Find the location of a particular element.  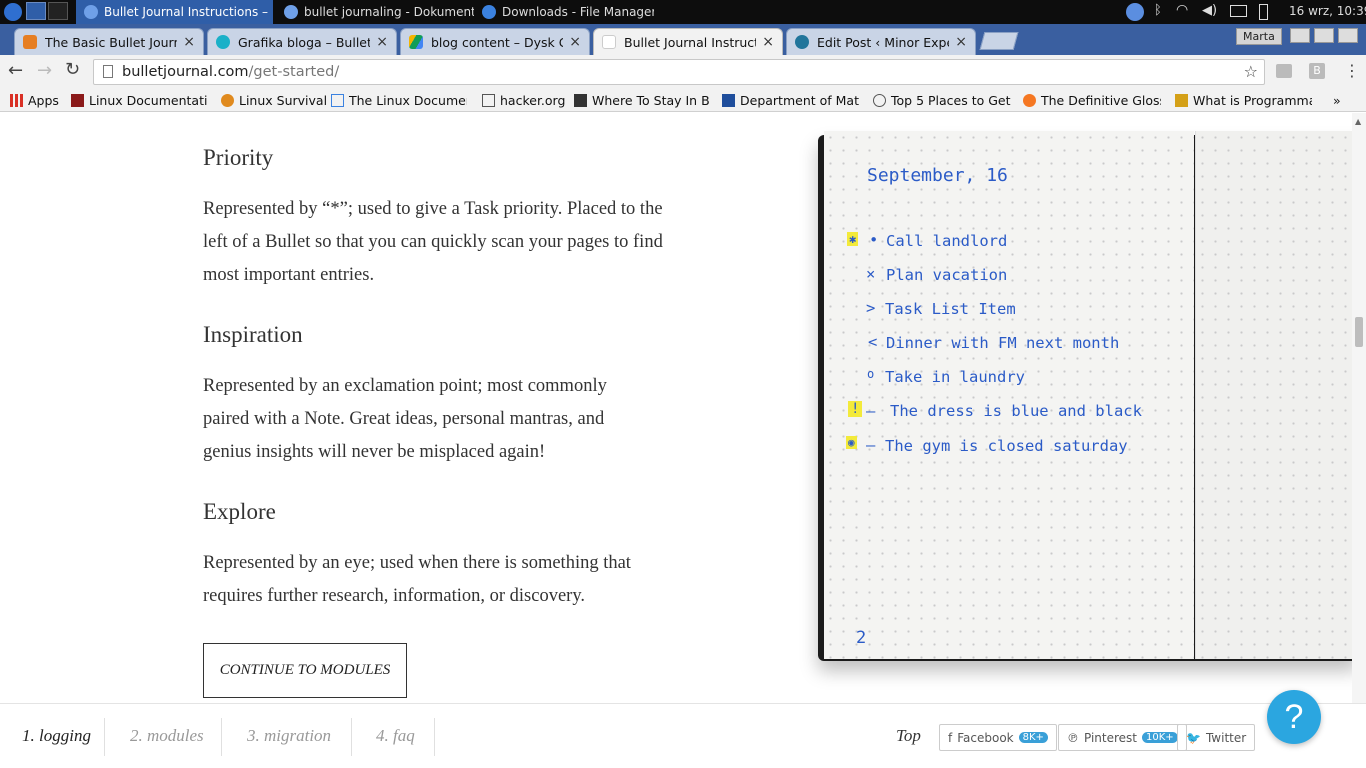

taskbar-window-files: Downloads - File Manager is located at coordinates (564, 12).